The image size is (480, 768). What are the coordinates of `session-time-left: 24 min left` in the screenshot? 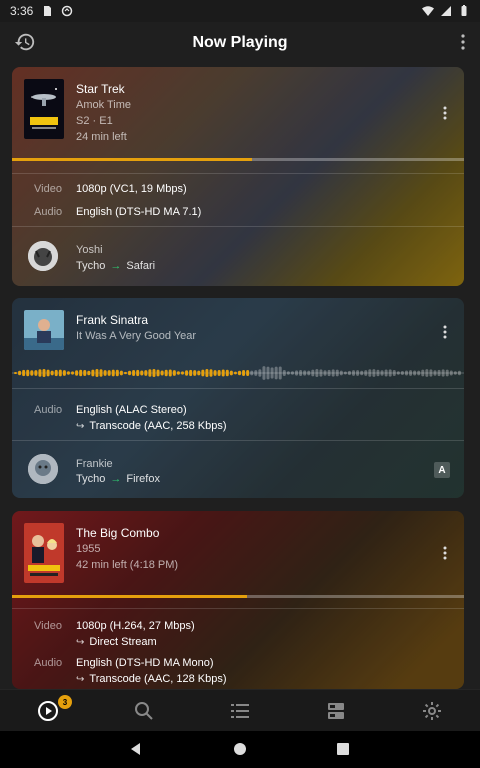 It's located at (101, 137).